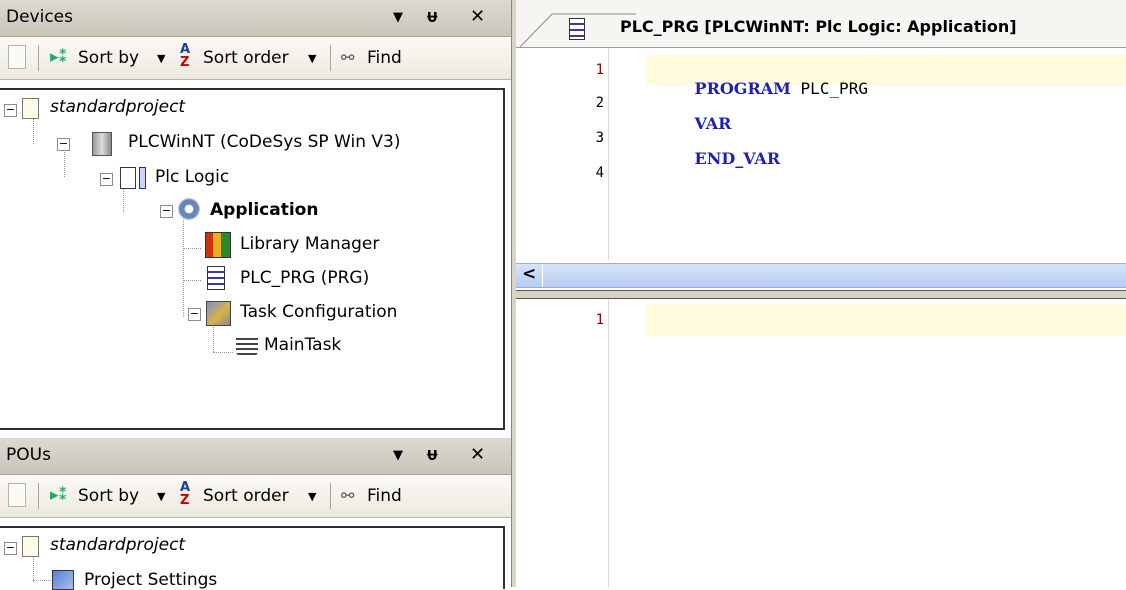 This screenshot has height=590, width=1126. I want to click on code-line: END_VAR, so click(718, 158).